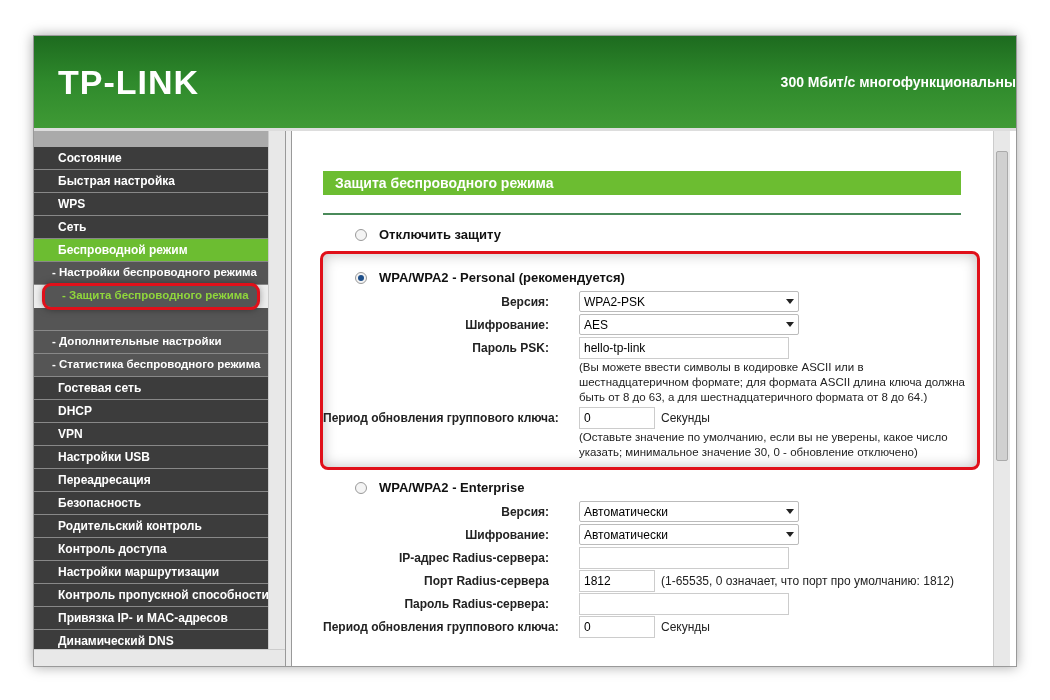  What do you see at coordinates (151, 526) in the screenshot?
I see `sidebar-item: Родительский контроль` at bounding box center [151, 526].